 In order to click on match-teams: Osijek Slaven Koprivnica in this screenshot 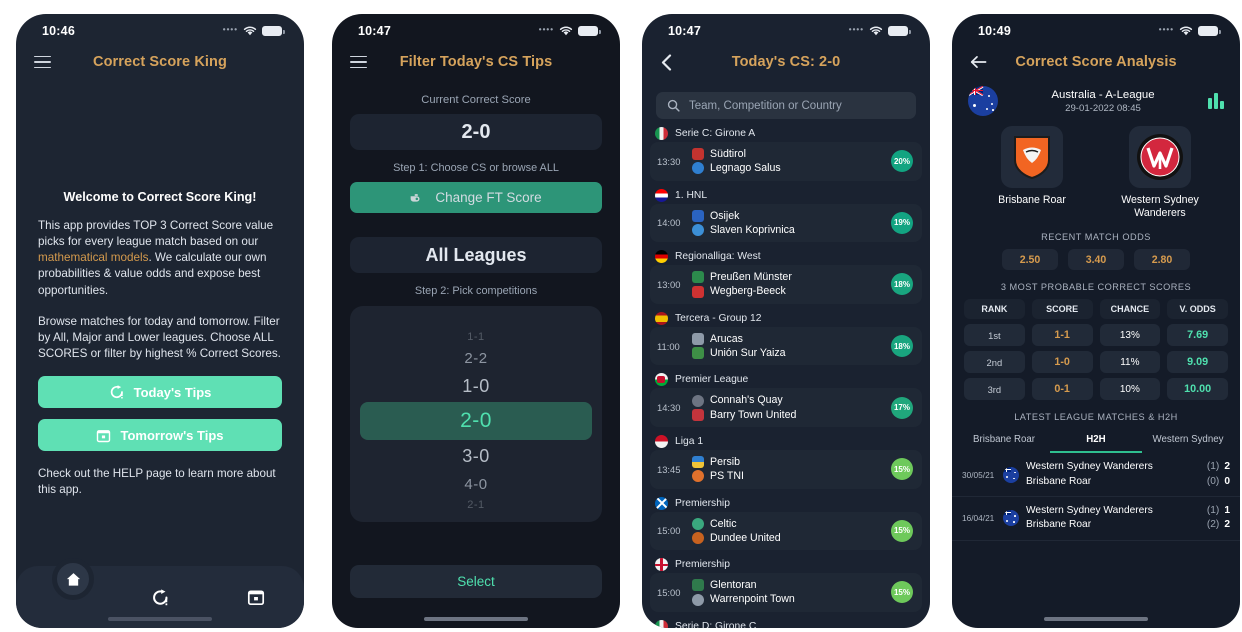, I will do `click(788, 223)`.